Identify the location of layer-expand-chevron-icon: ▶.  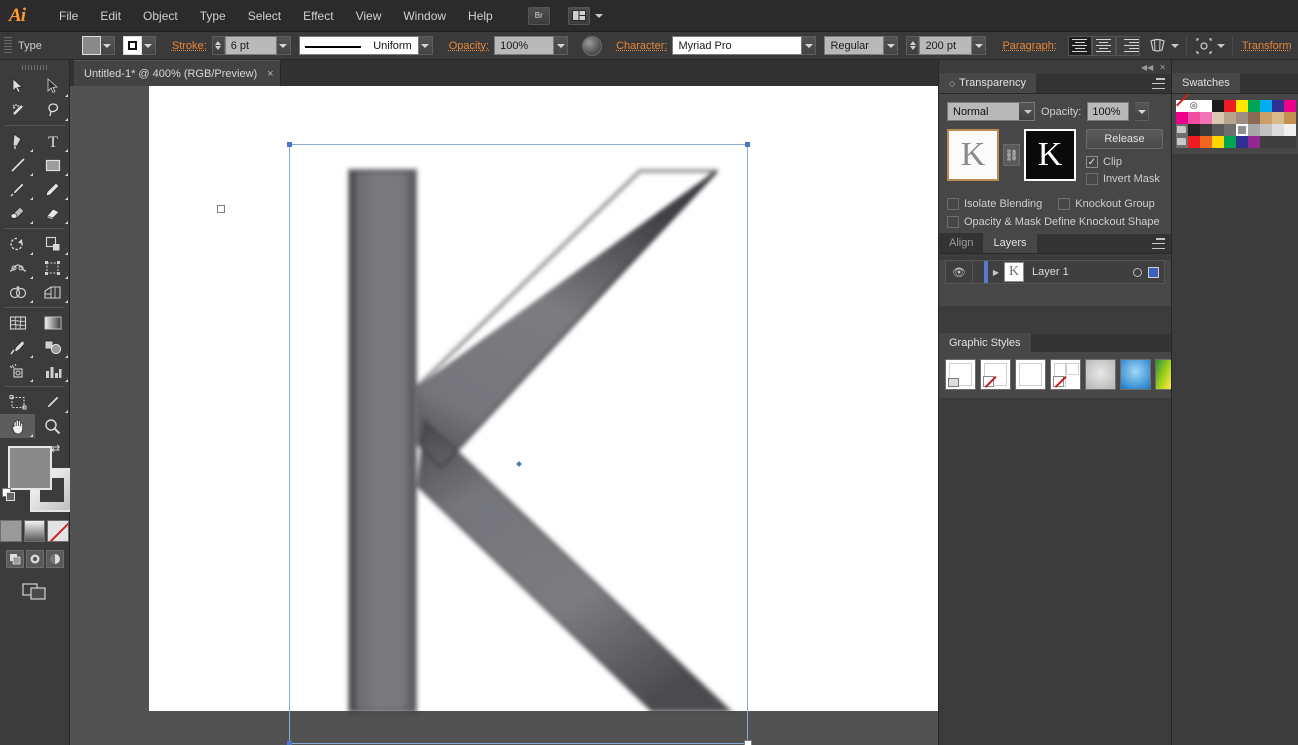
(996, 272).